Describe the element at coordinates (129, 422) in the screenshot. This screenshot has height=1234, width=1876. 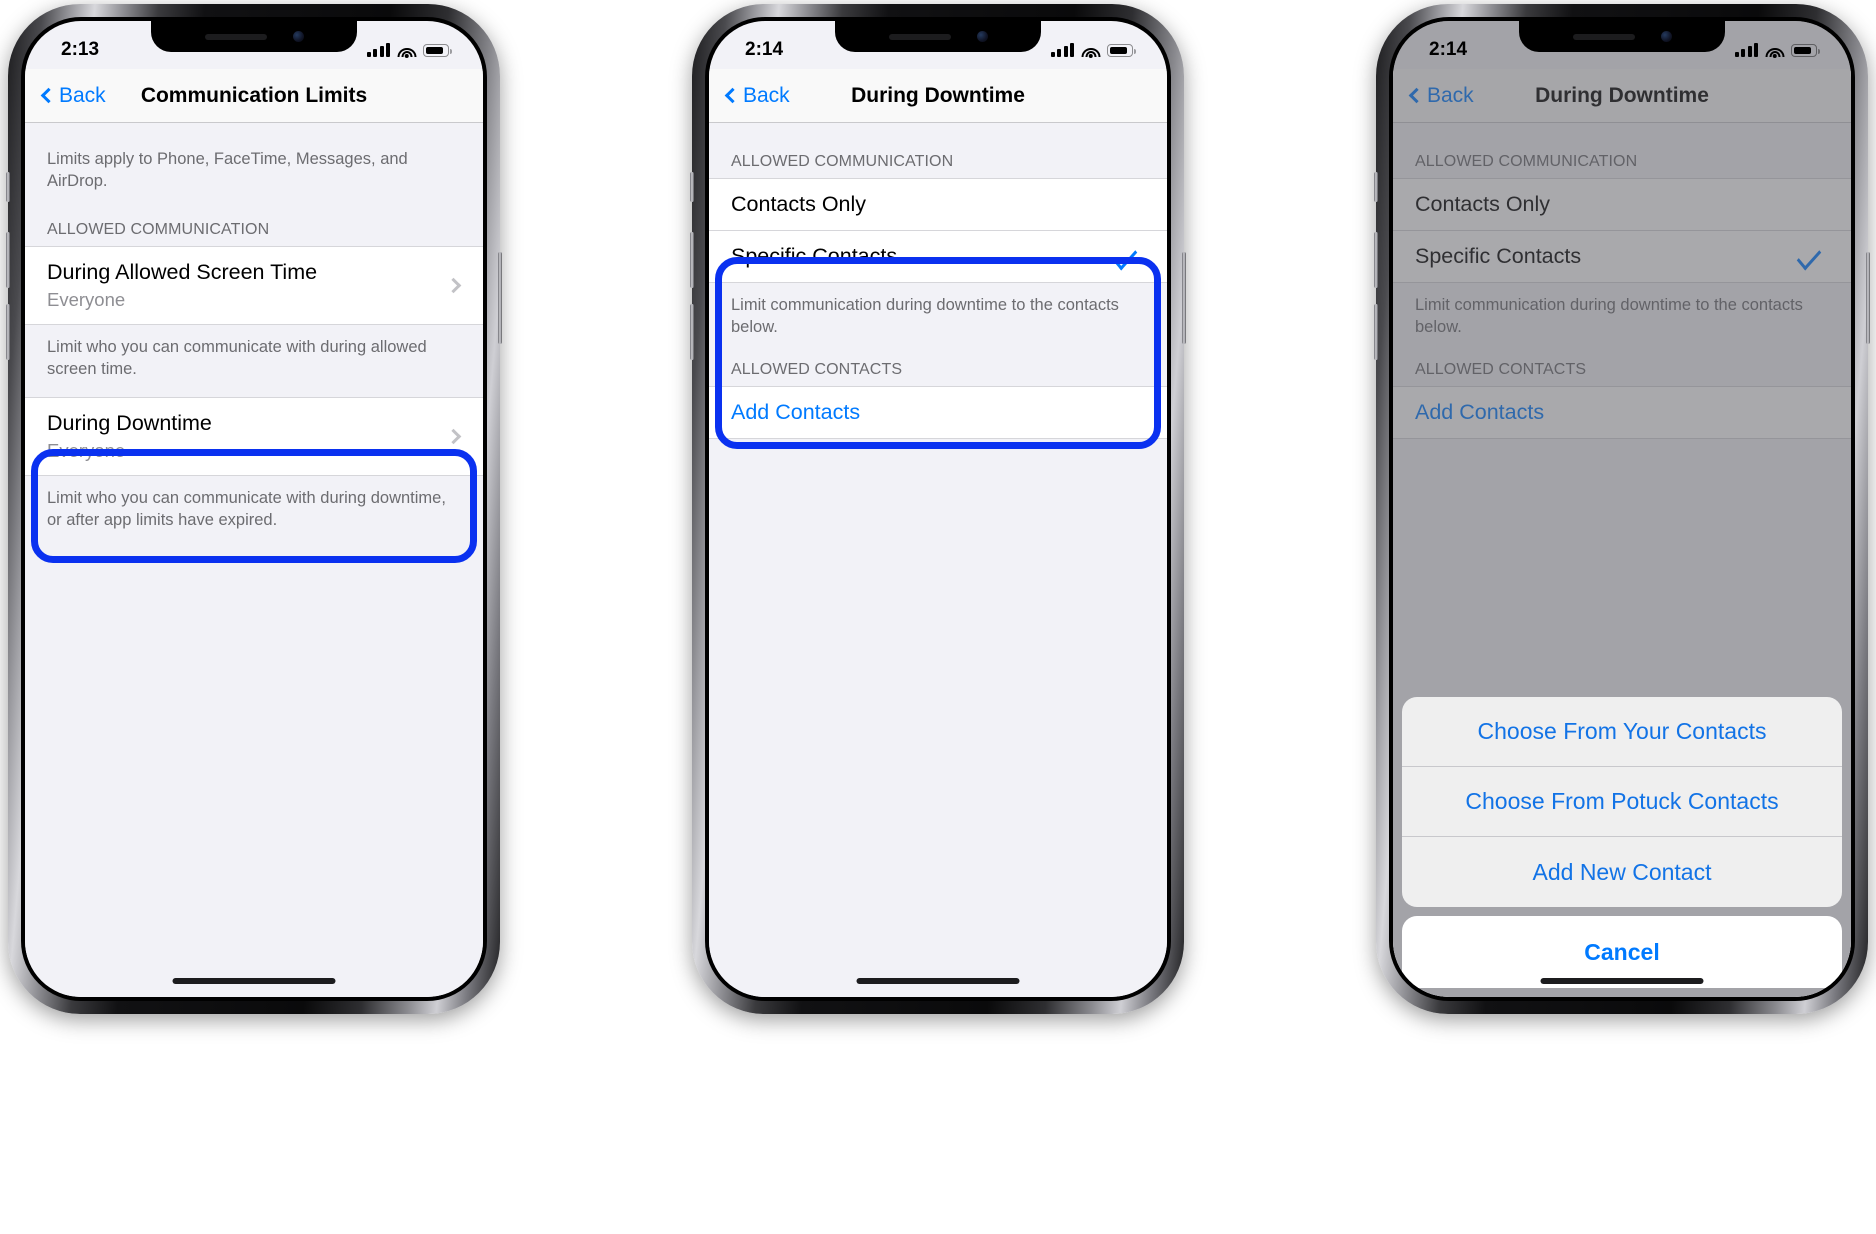
I see `row-title: During Downtime` at that location.